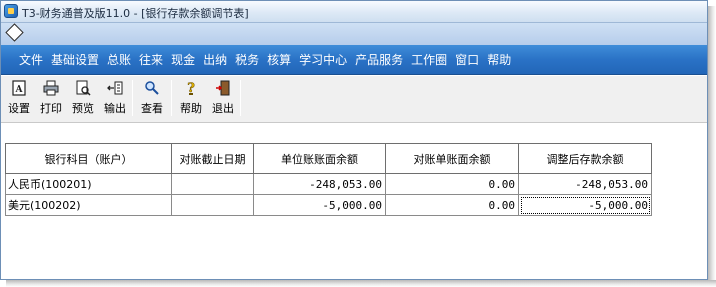 This screenshot has height=287, width=716. Describe the element at coordinates (75, 59) in the screenshot. I see `menu-basic-settings: 基础设置` at that location.